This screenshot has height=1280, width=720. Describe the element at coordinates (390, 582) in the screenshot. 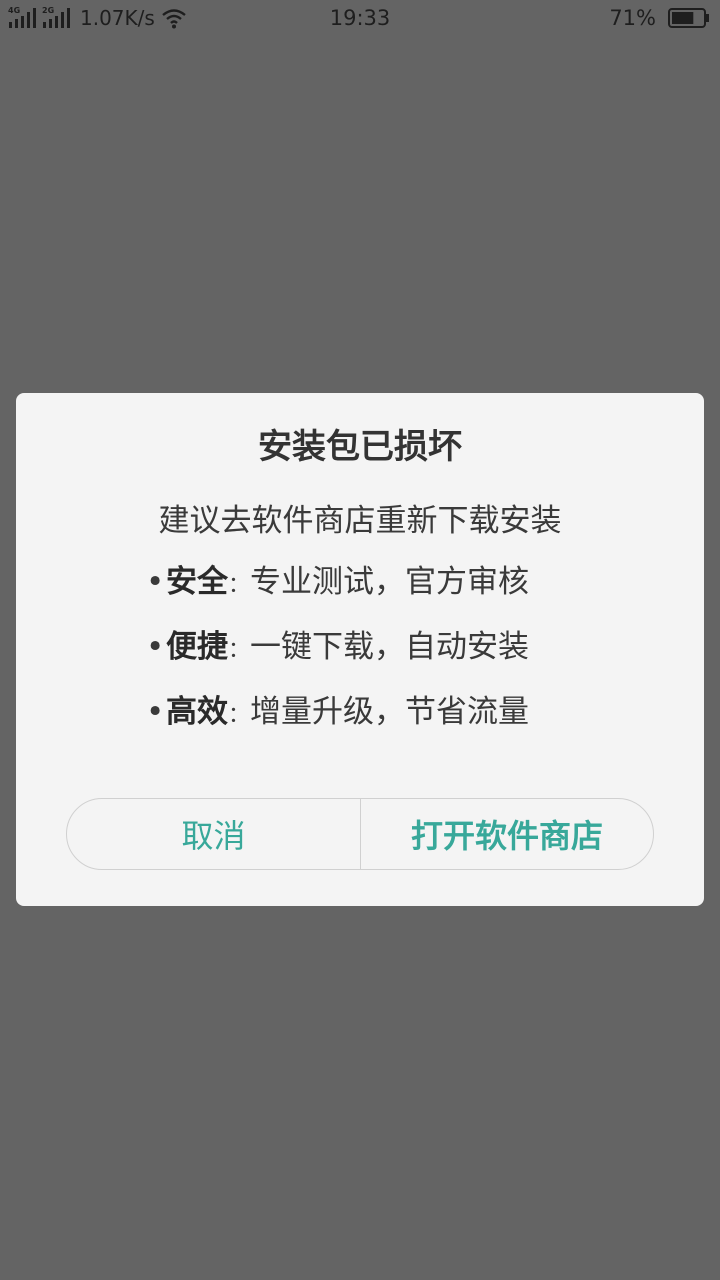

I see `feature-desc: 专业测试，官方审核` at that location.